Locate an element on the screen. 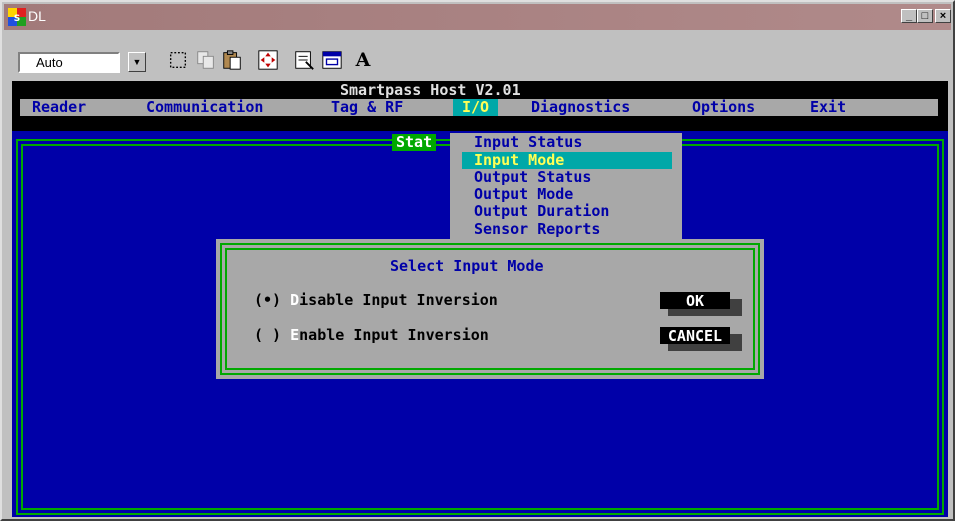  font-size-value: Auto is located at coordinates (49, 62).